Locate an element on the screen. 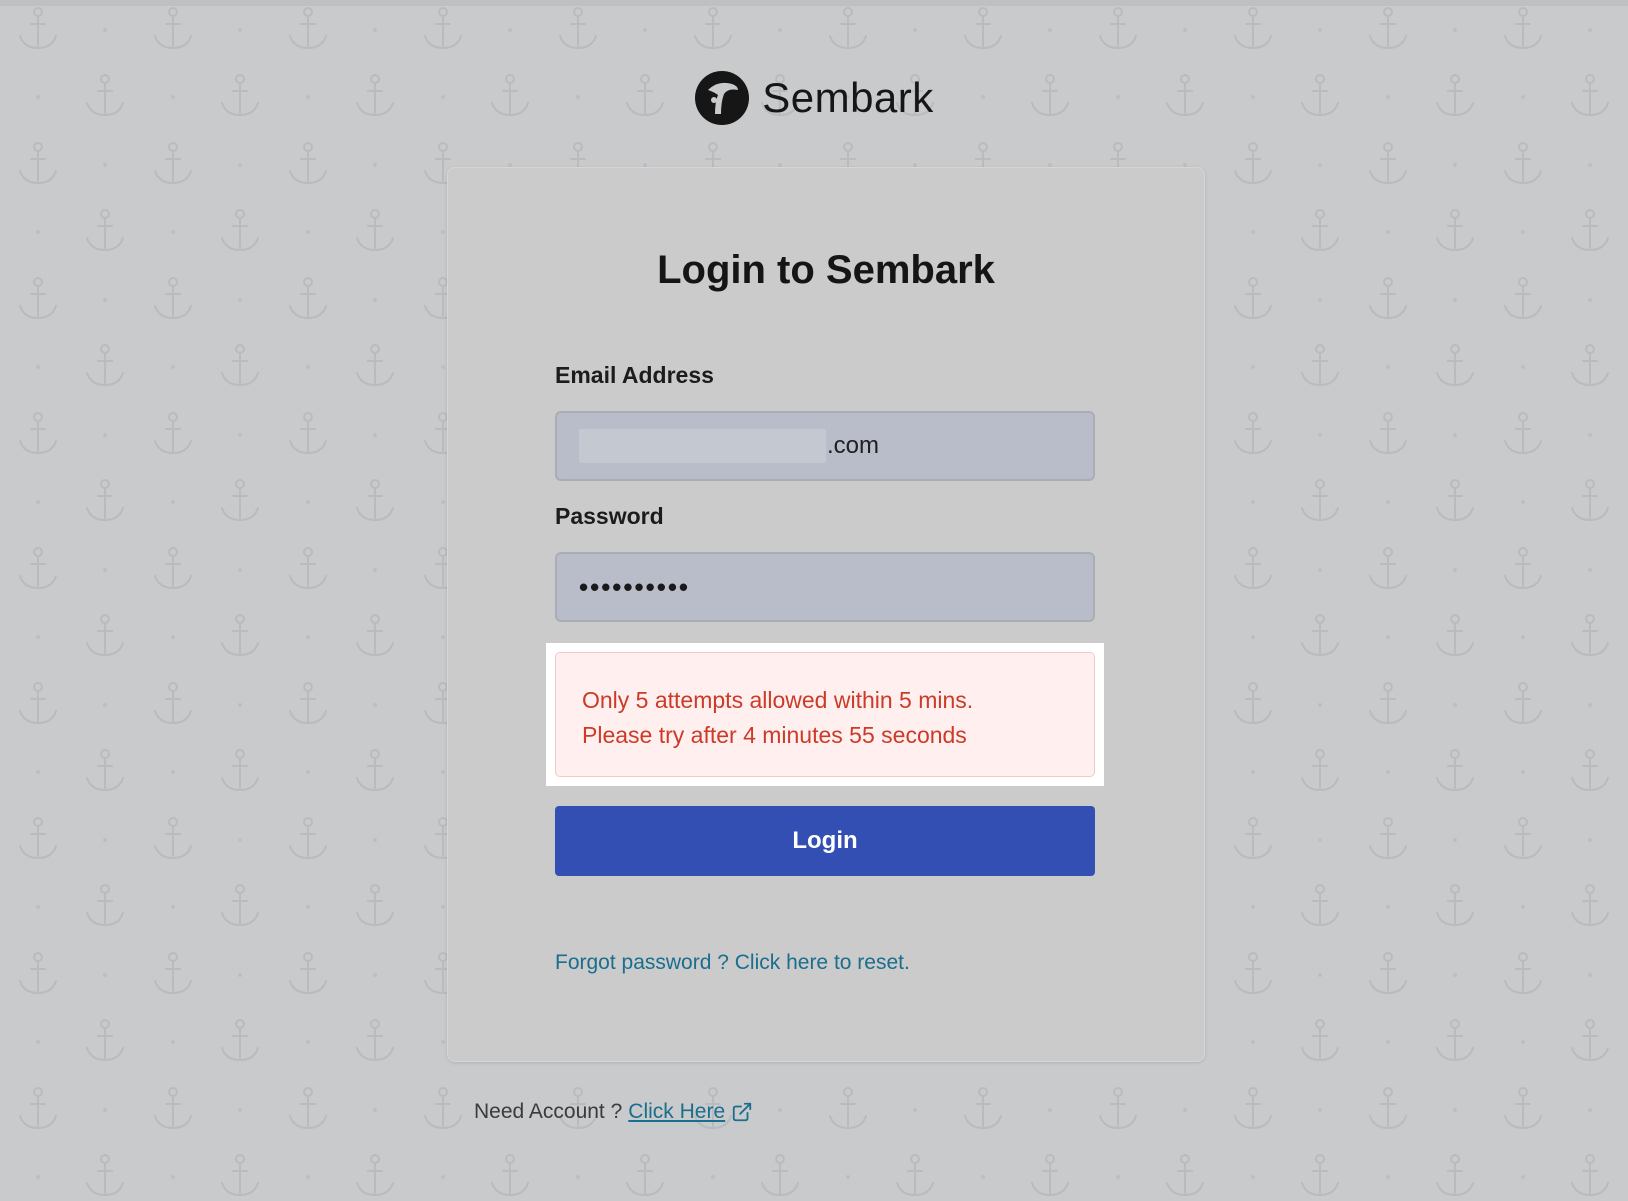 The image size is (1628, 1201). password-masked-value: •••••••••• is located at coordinates (635, 586).